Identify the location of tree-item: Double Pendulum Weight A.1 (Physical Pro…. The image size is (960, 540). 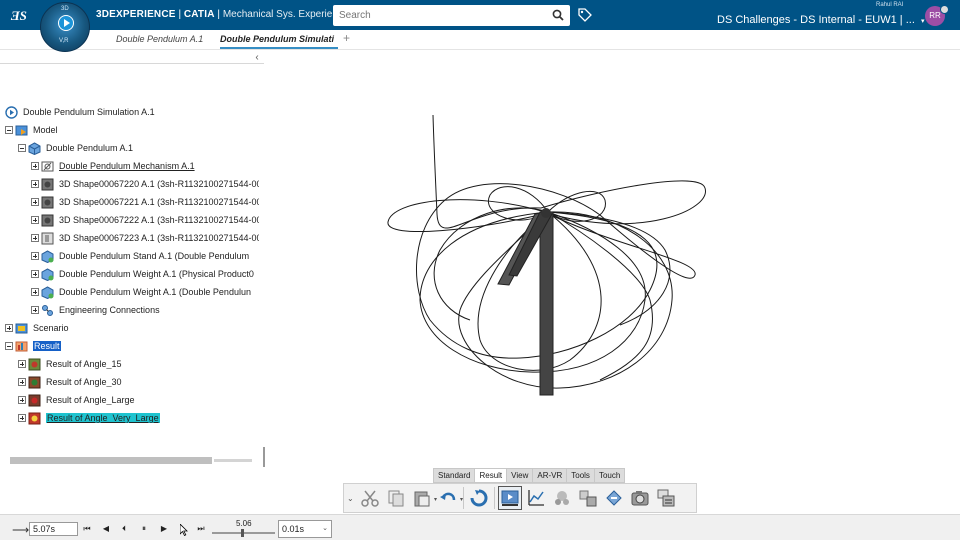
(142, 274).